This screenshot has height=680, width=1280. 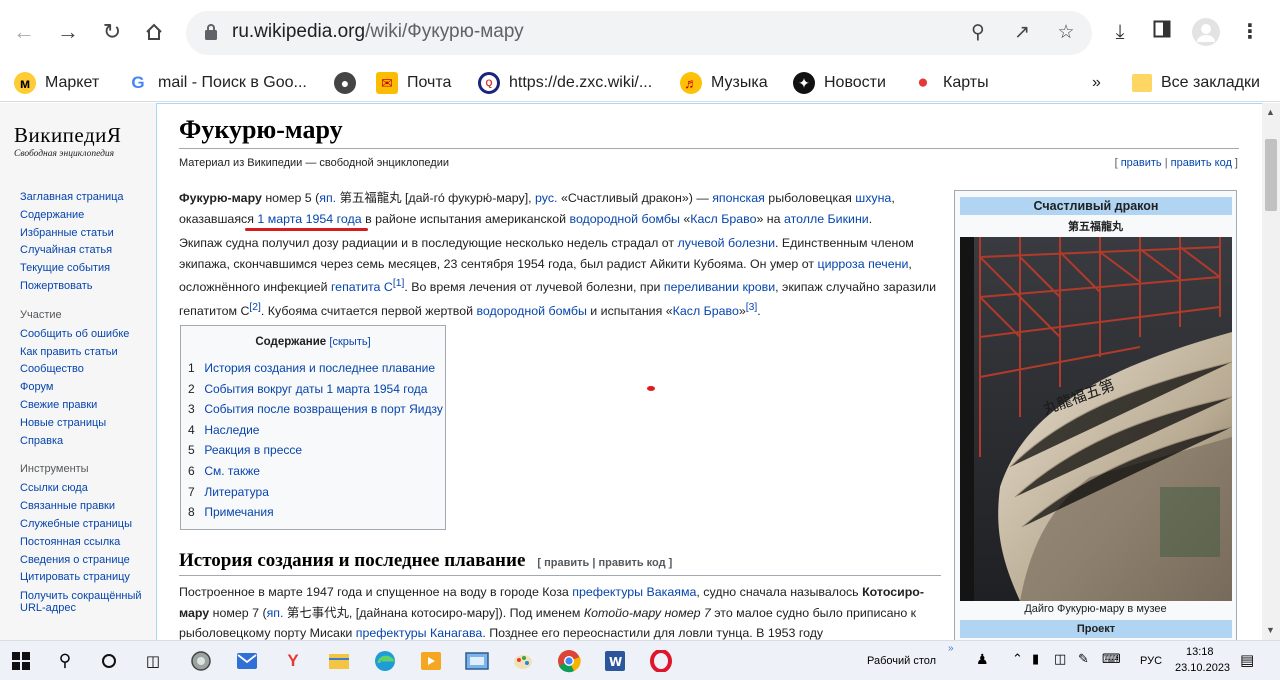 What do you see at coordinates (1270, 630) in the screenshot?
I see `scroll-down-arrow: ▼` at bounding box center [1270, 630].